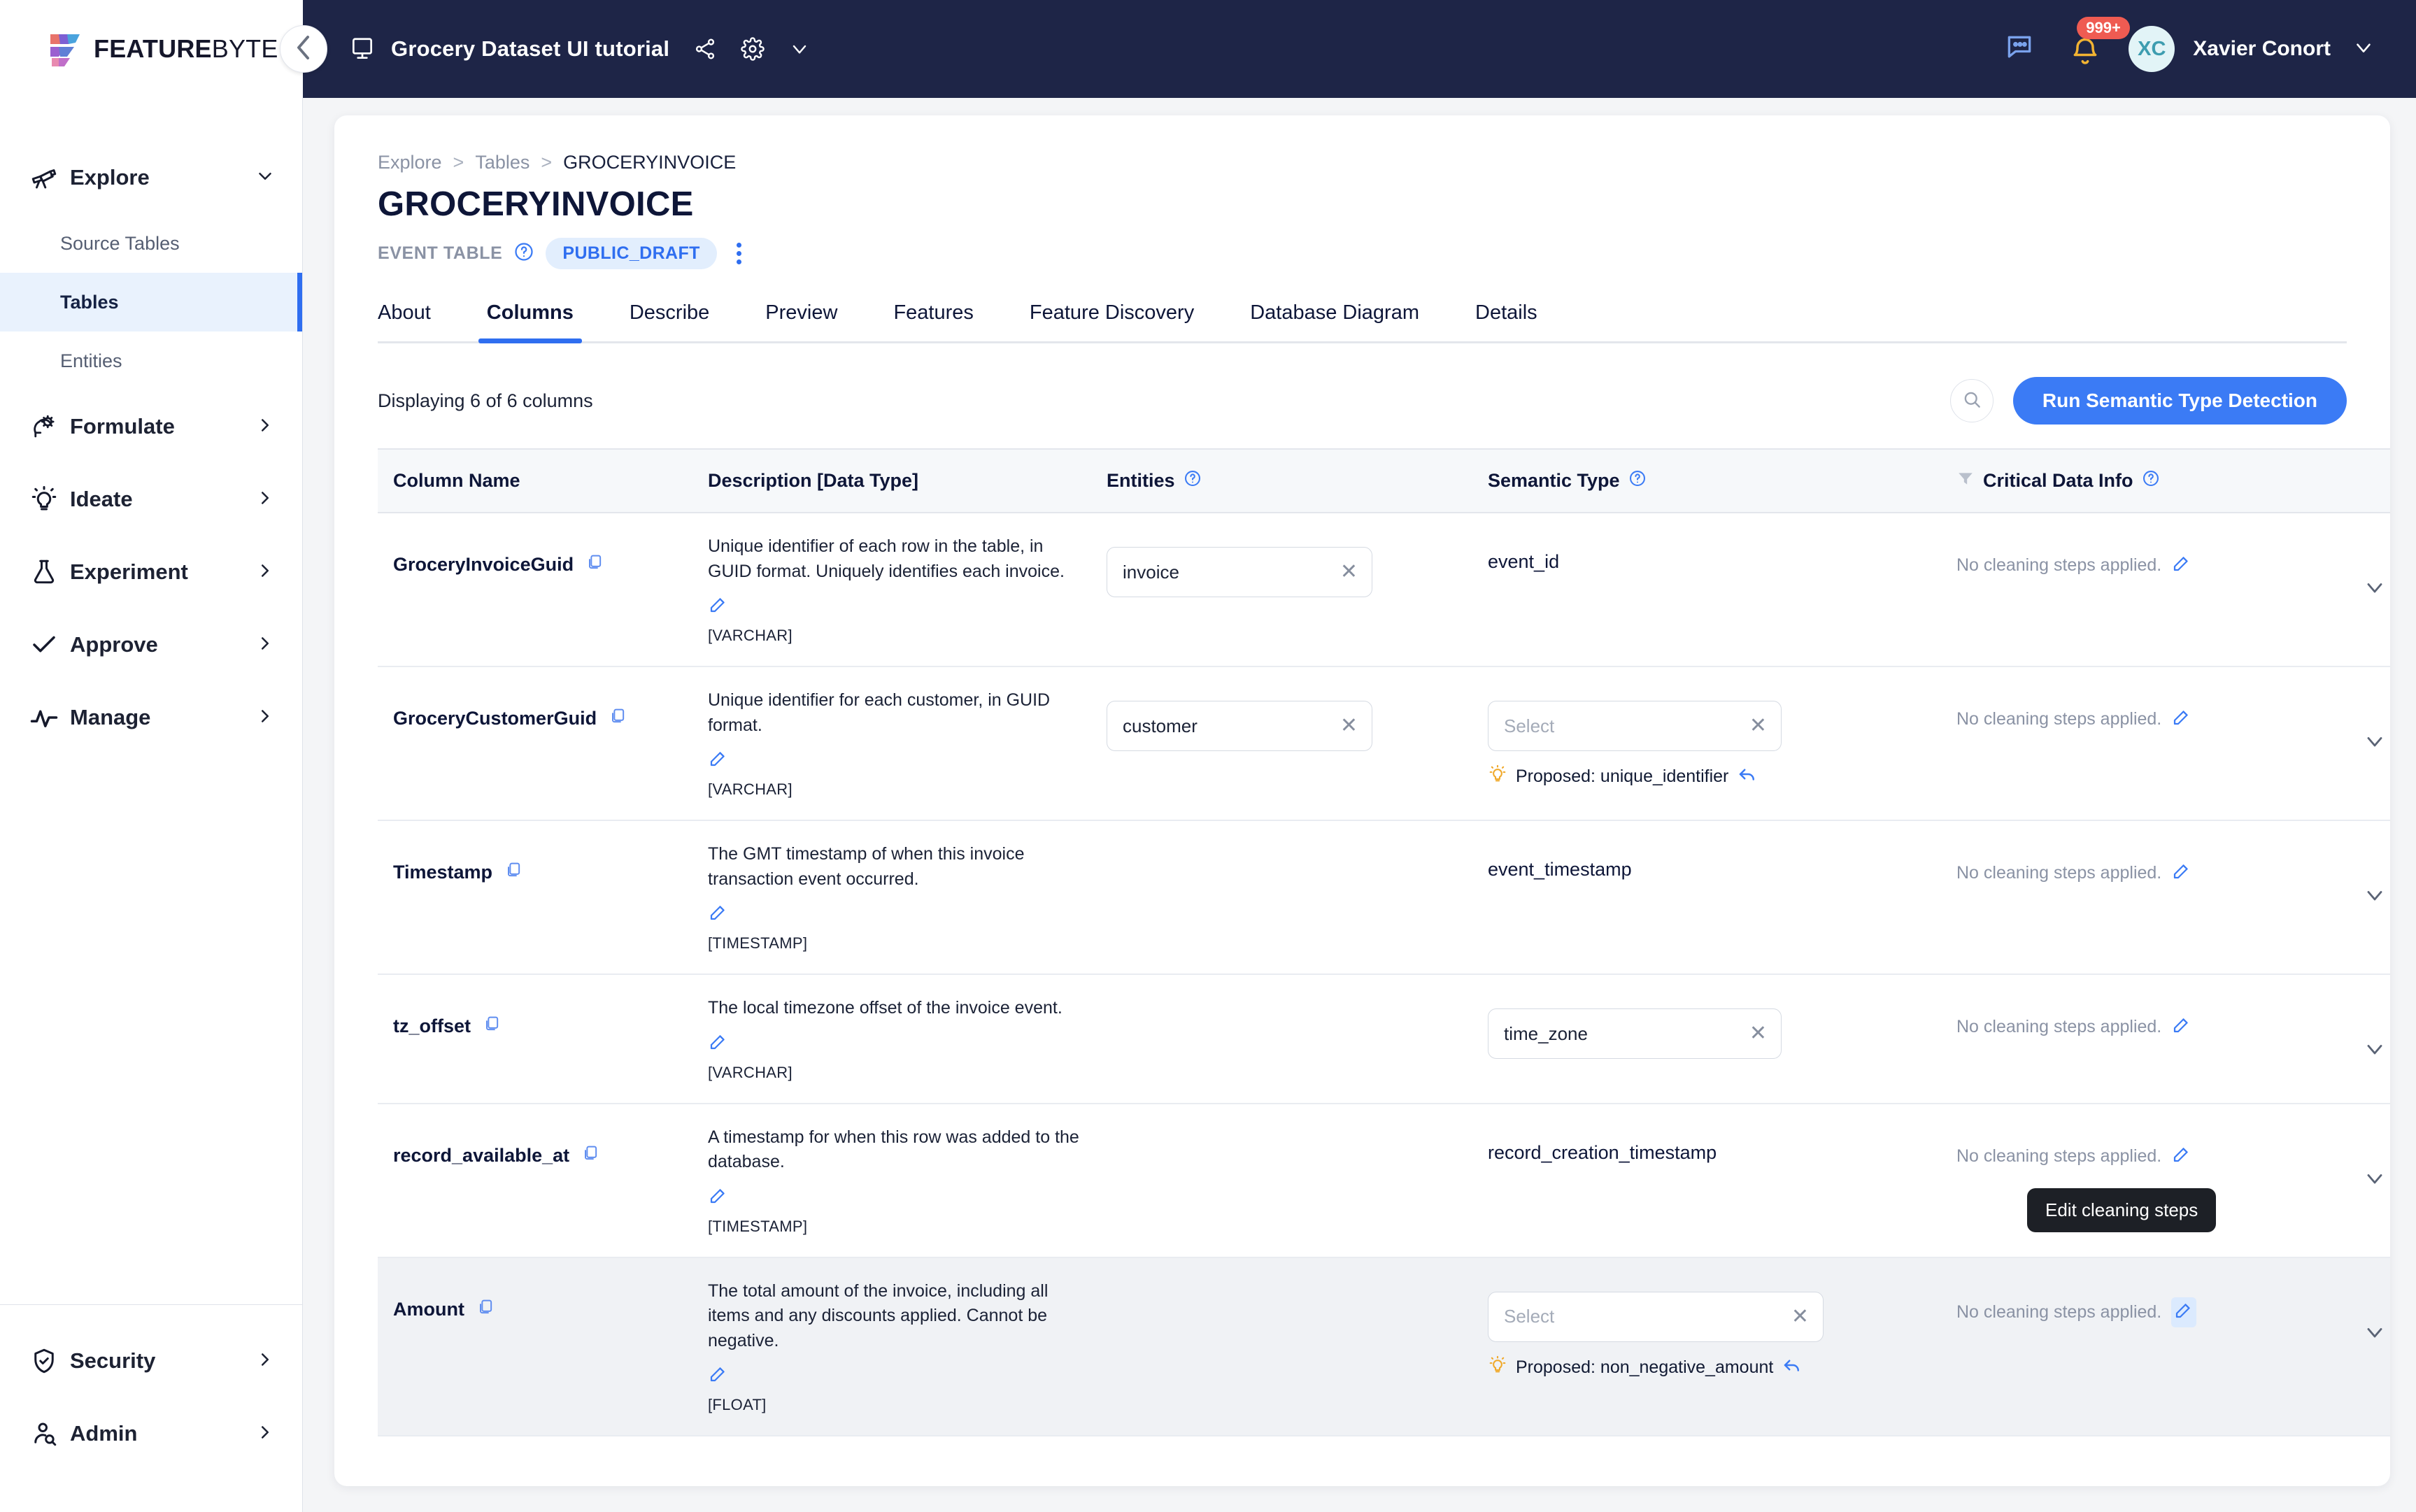 Image resolution: width=2416 pixels, height=1512 pixels. I want to click on sidebar-item-approve: Approve, so click(151, 644).